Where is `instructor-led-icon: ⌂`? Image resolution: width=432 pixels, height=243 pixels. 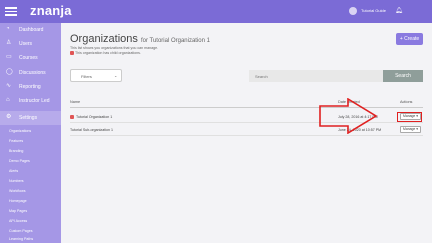
instructor-led-icon: ⌂ is located at coordinates (8, 100).